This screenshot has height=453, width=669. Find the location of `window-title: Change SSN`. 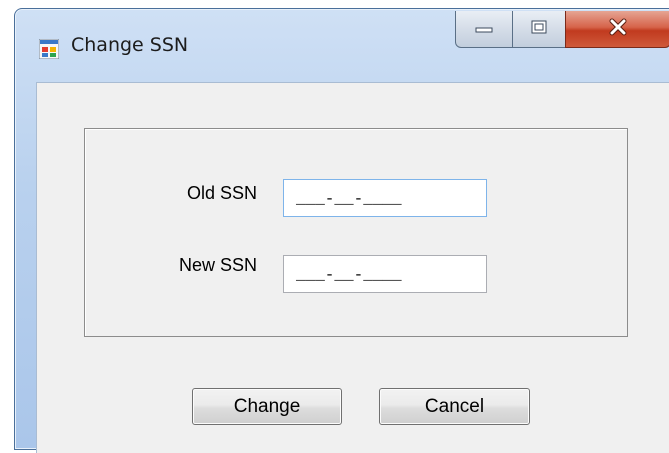

window-title: Change SSN is located at coordinates (130, 45).